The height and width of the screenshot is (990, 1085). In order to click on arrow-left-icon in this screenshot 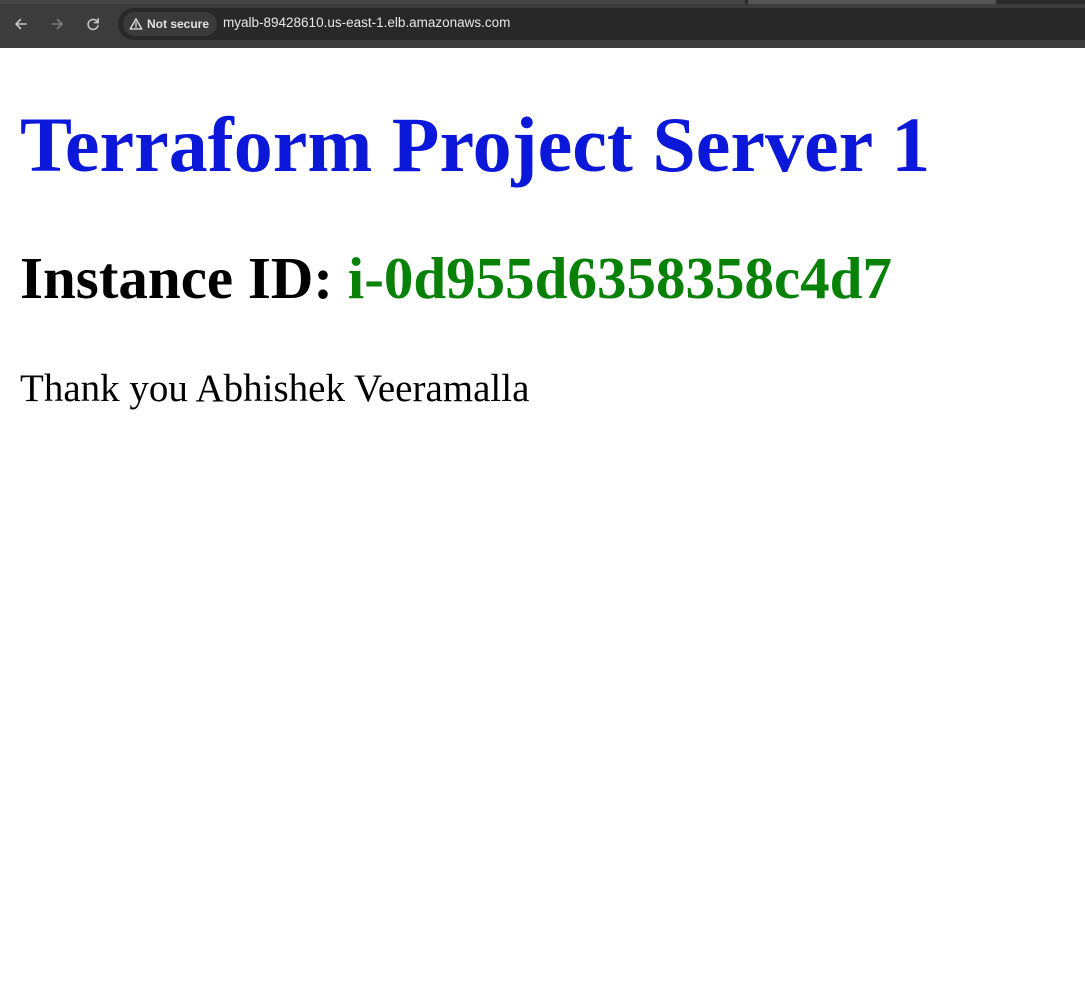, I will do `click(21, 24)`.